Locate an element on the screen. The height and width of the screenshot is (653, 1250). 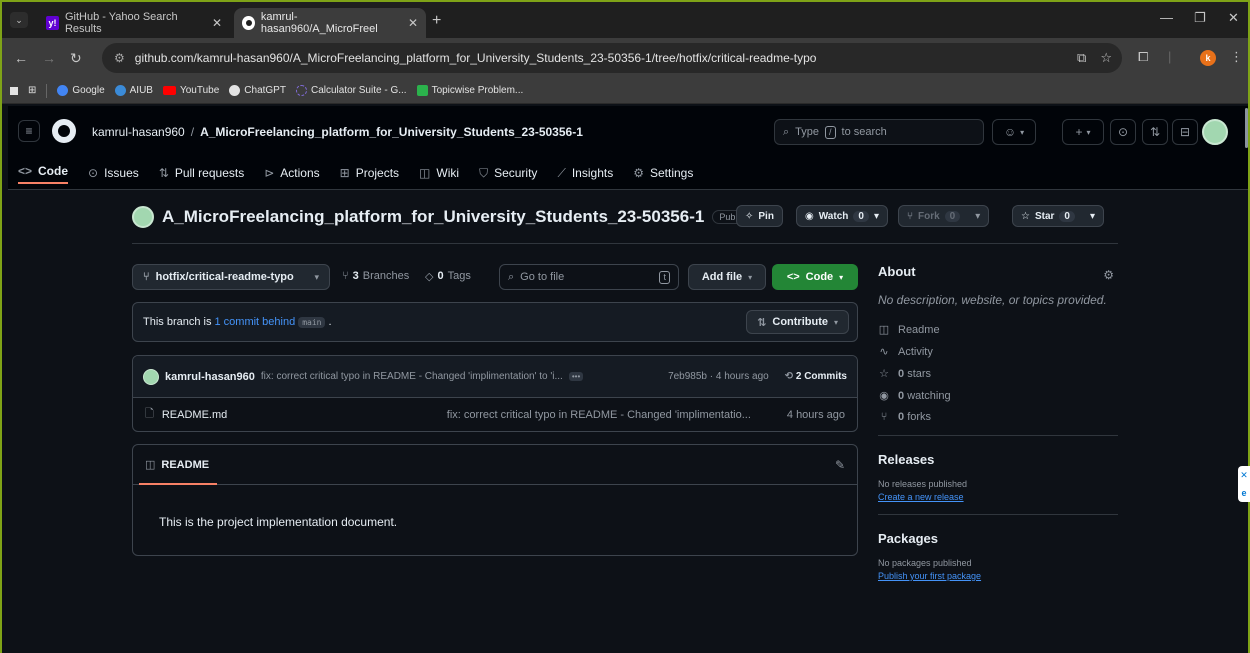
bookmark-star-icon: ☆ is located at coordinates (1106, 58).